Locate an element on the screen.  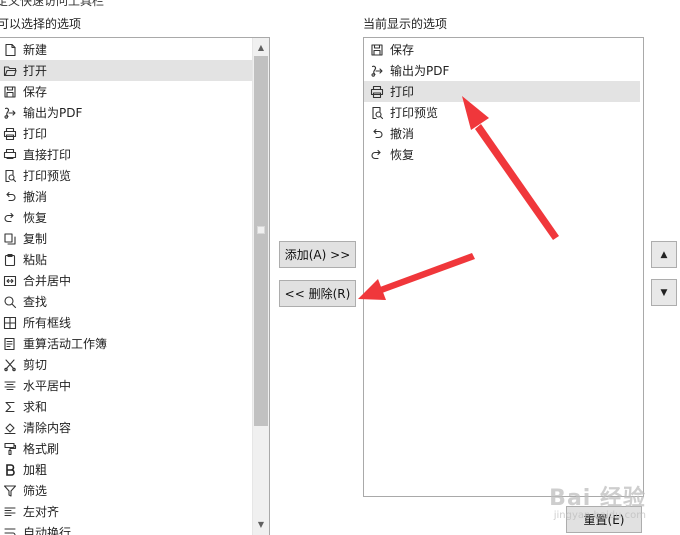
available-option-item: 格式刷 is located at coordinates (126, 448).